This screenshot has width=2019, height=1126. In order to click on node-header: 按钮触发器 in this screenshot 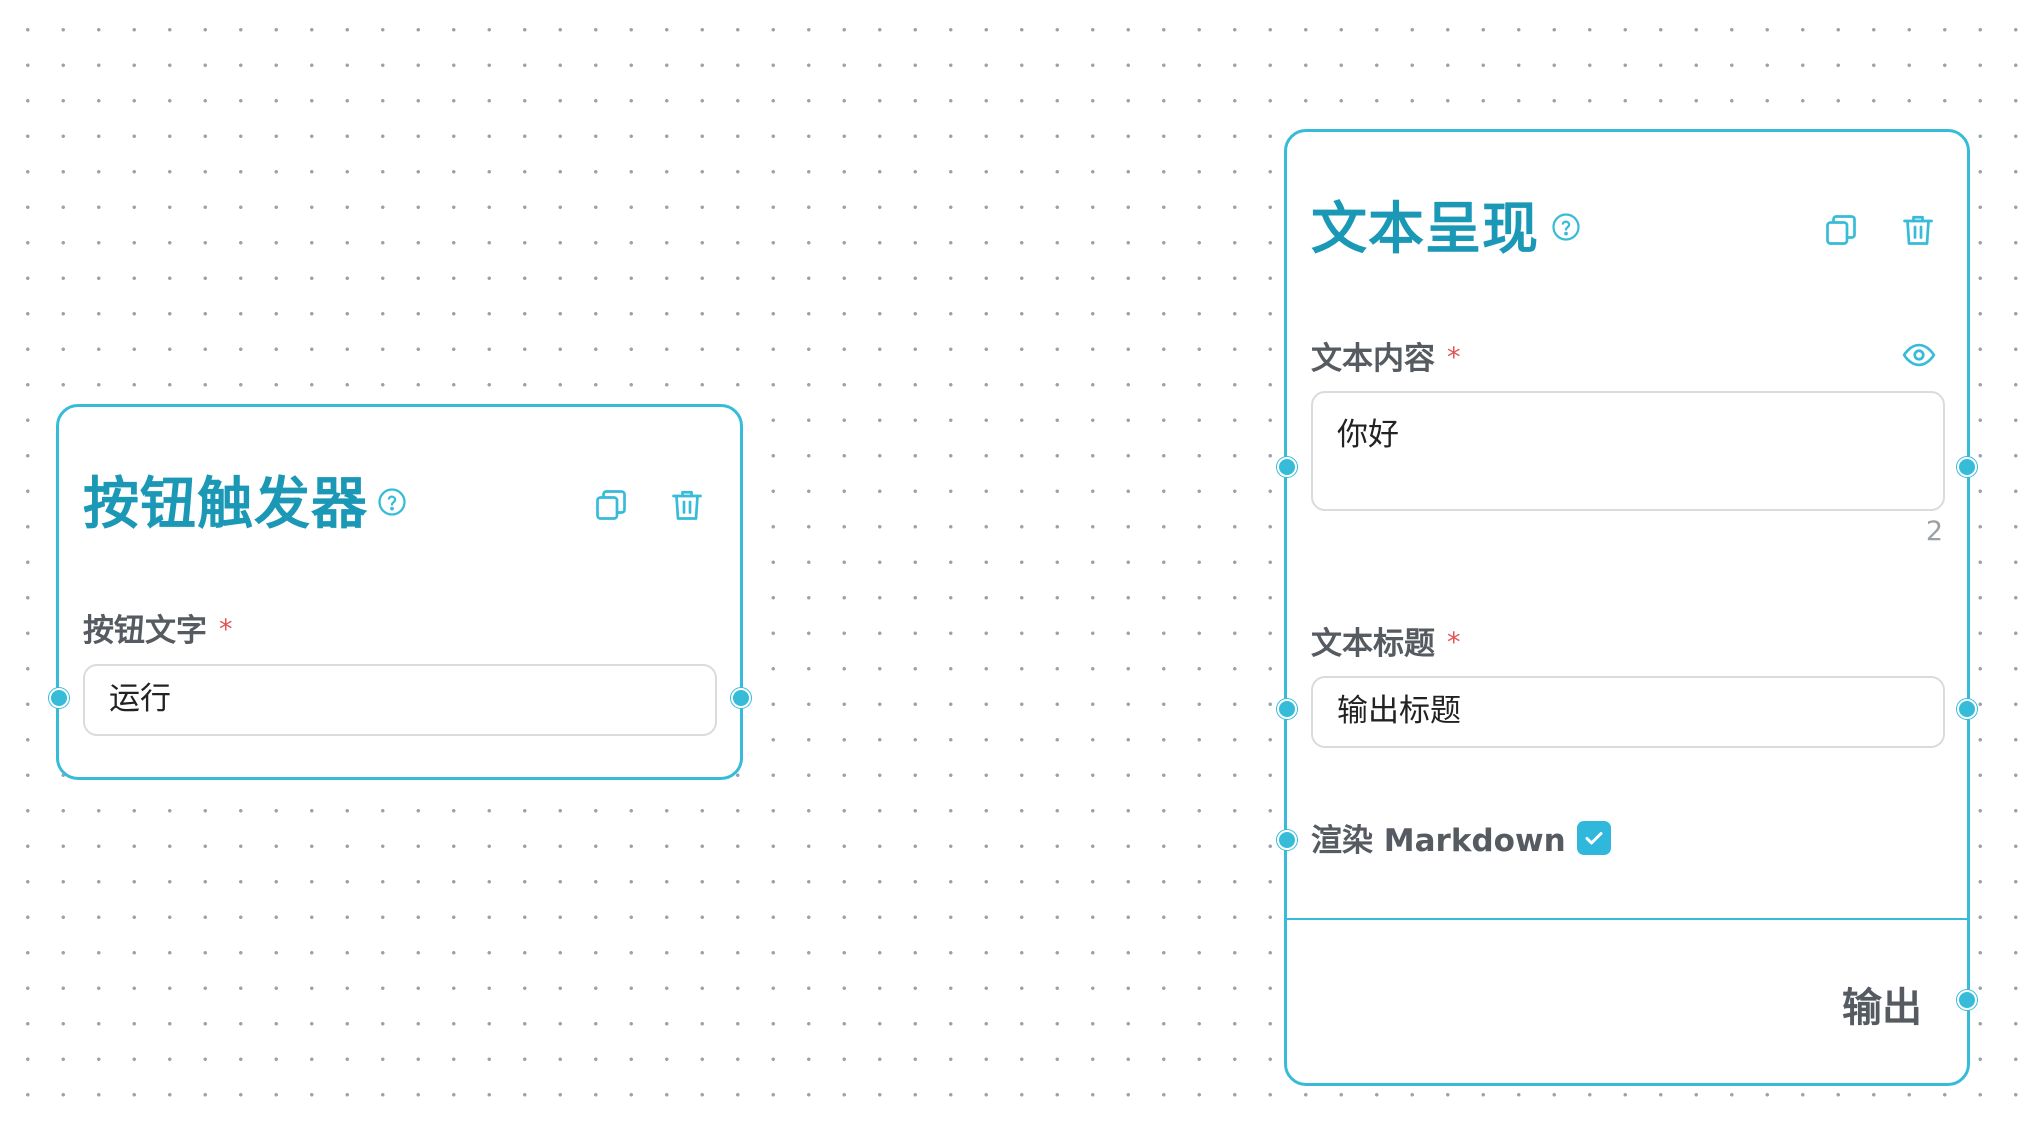, I will do `click(399, 482)`.